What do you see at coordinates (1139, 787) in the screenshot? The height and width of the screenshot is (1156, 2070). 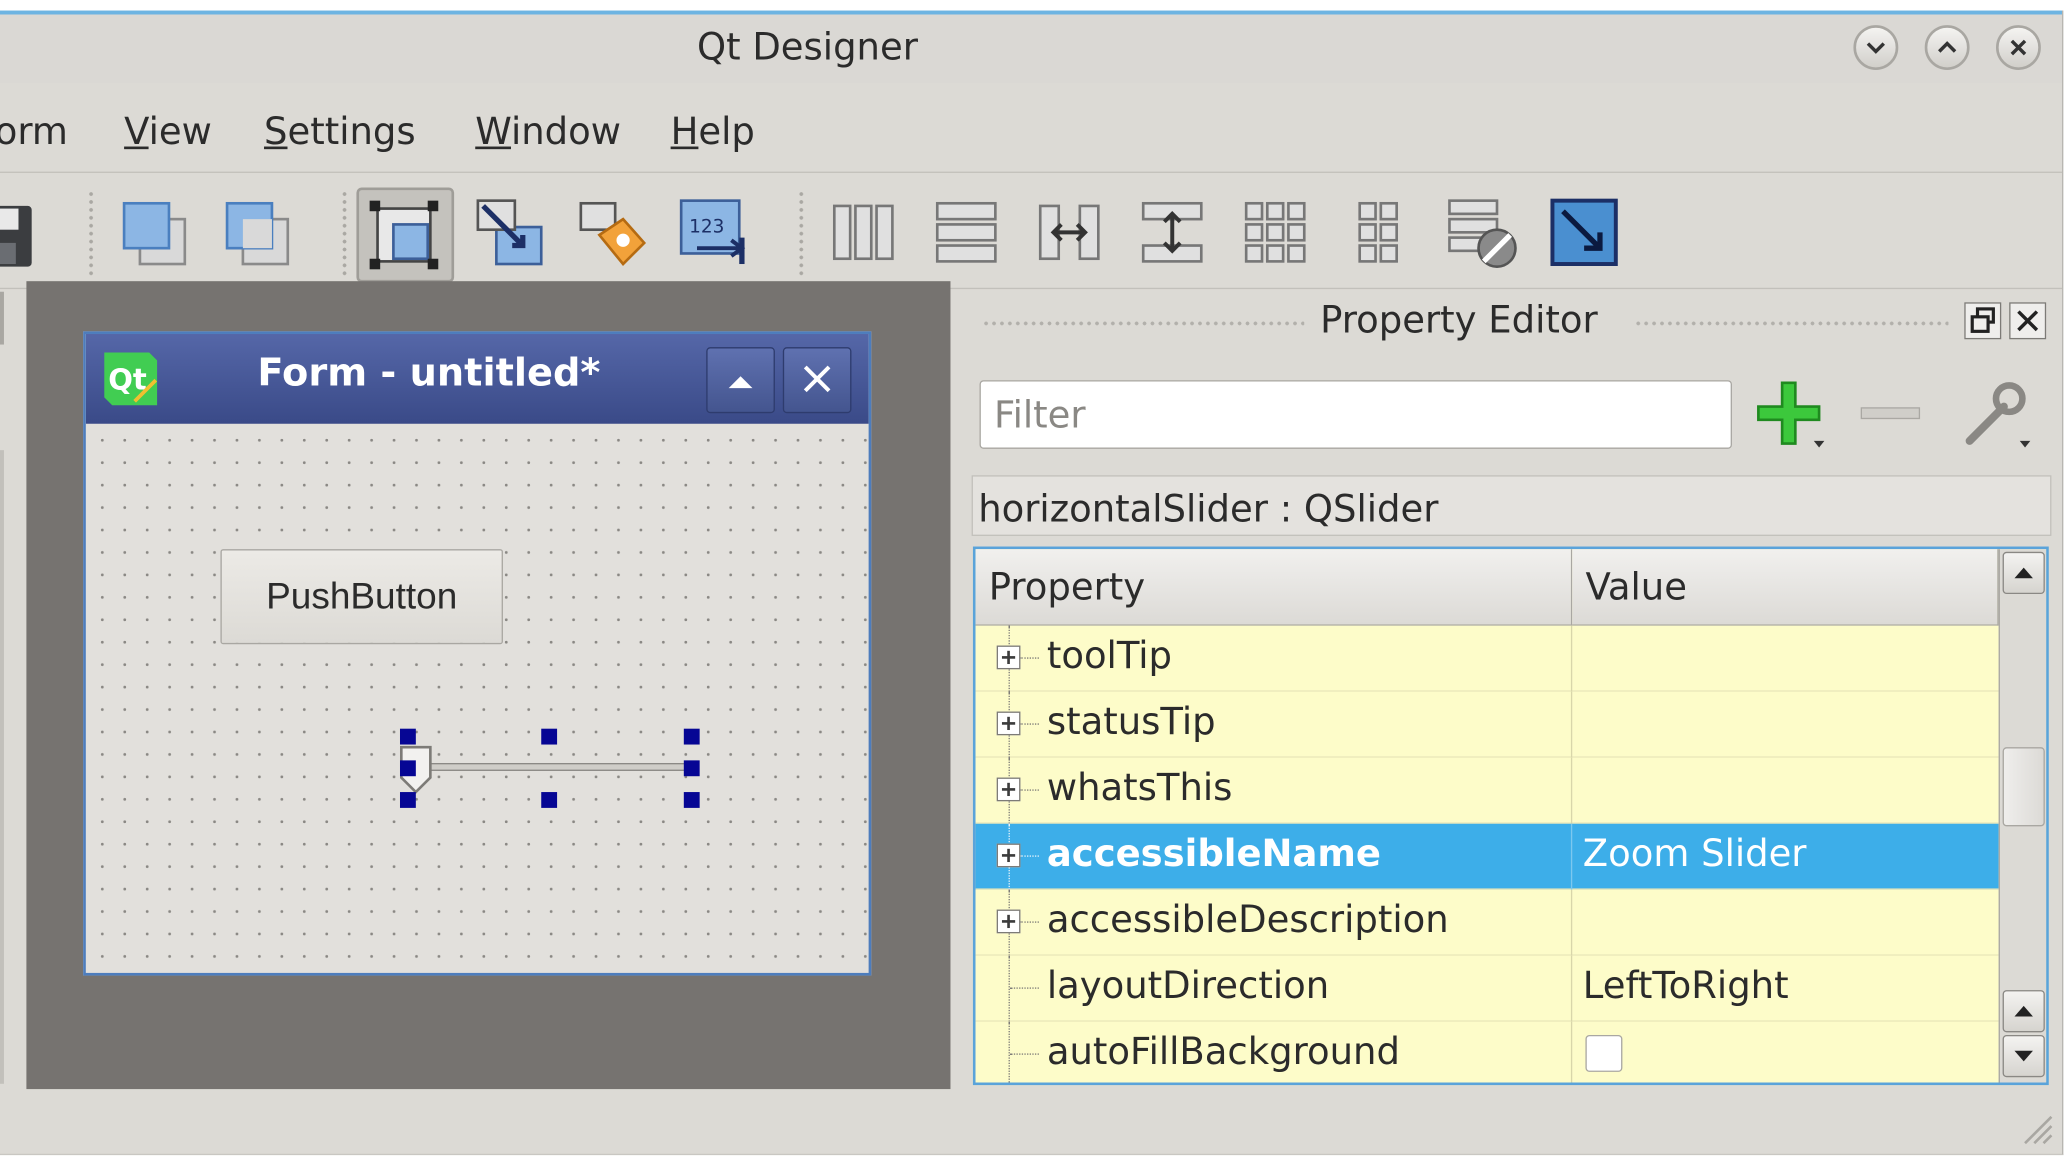 I see `property-name: whatsThis` at bounding box center [1139, 787].